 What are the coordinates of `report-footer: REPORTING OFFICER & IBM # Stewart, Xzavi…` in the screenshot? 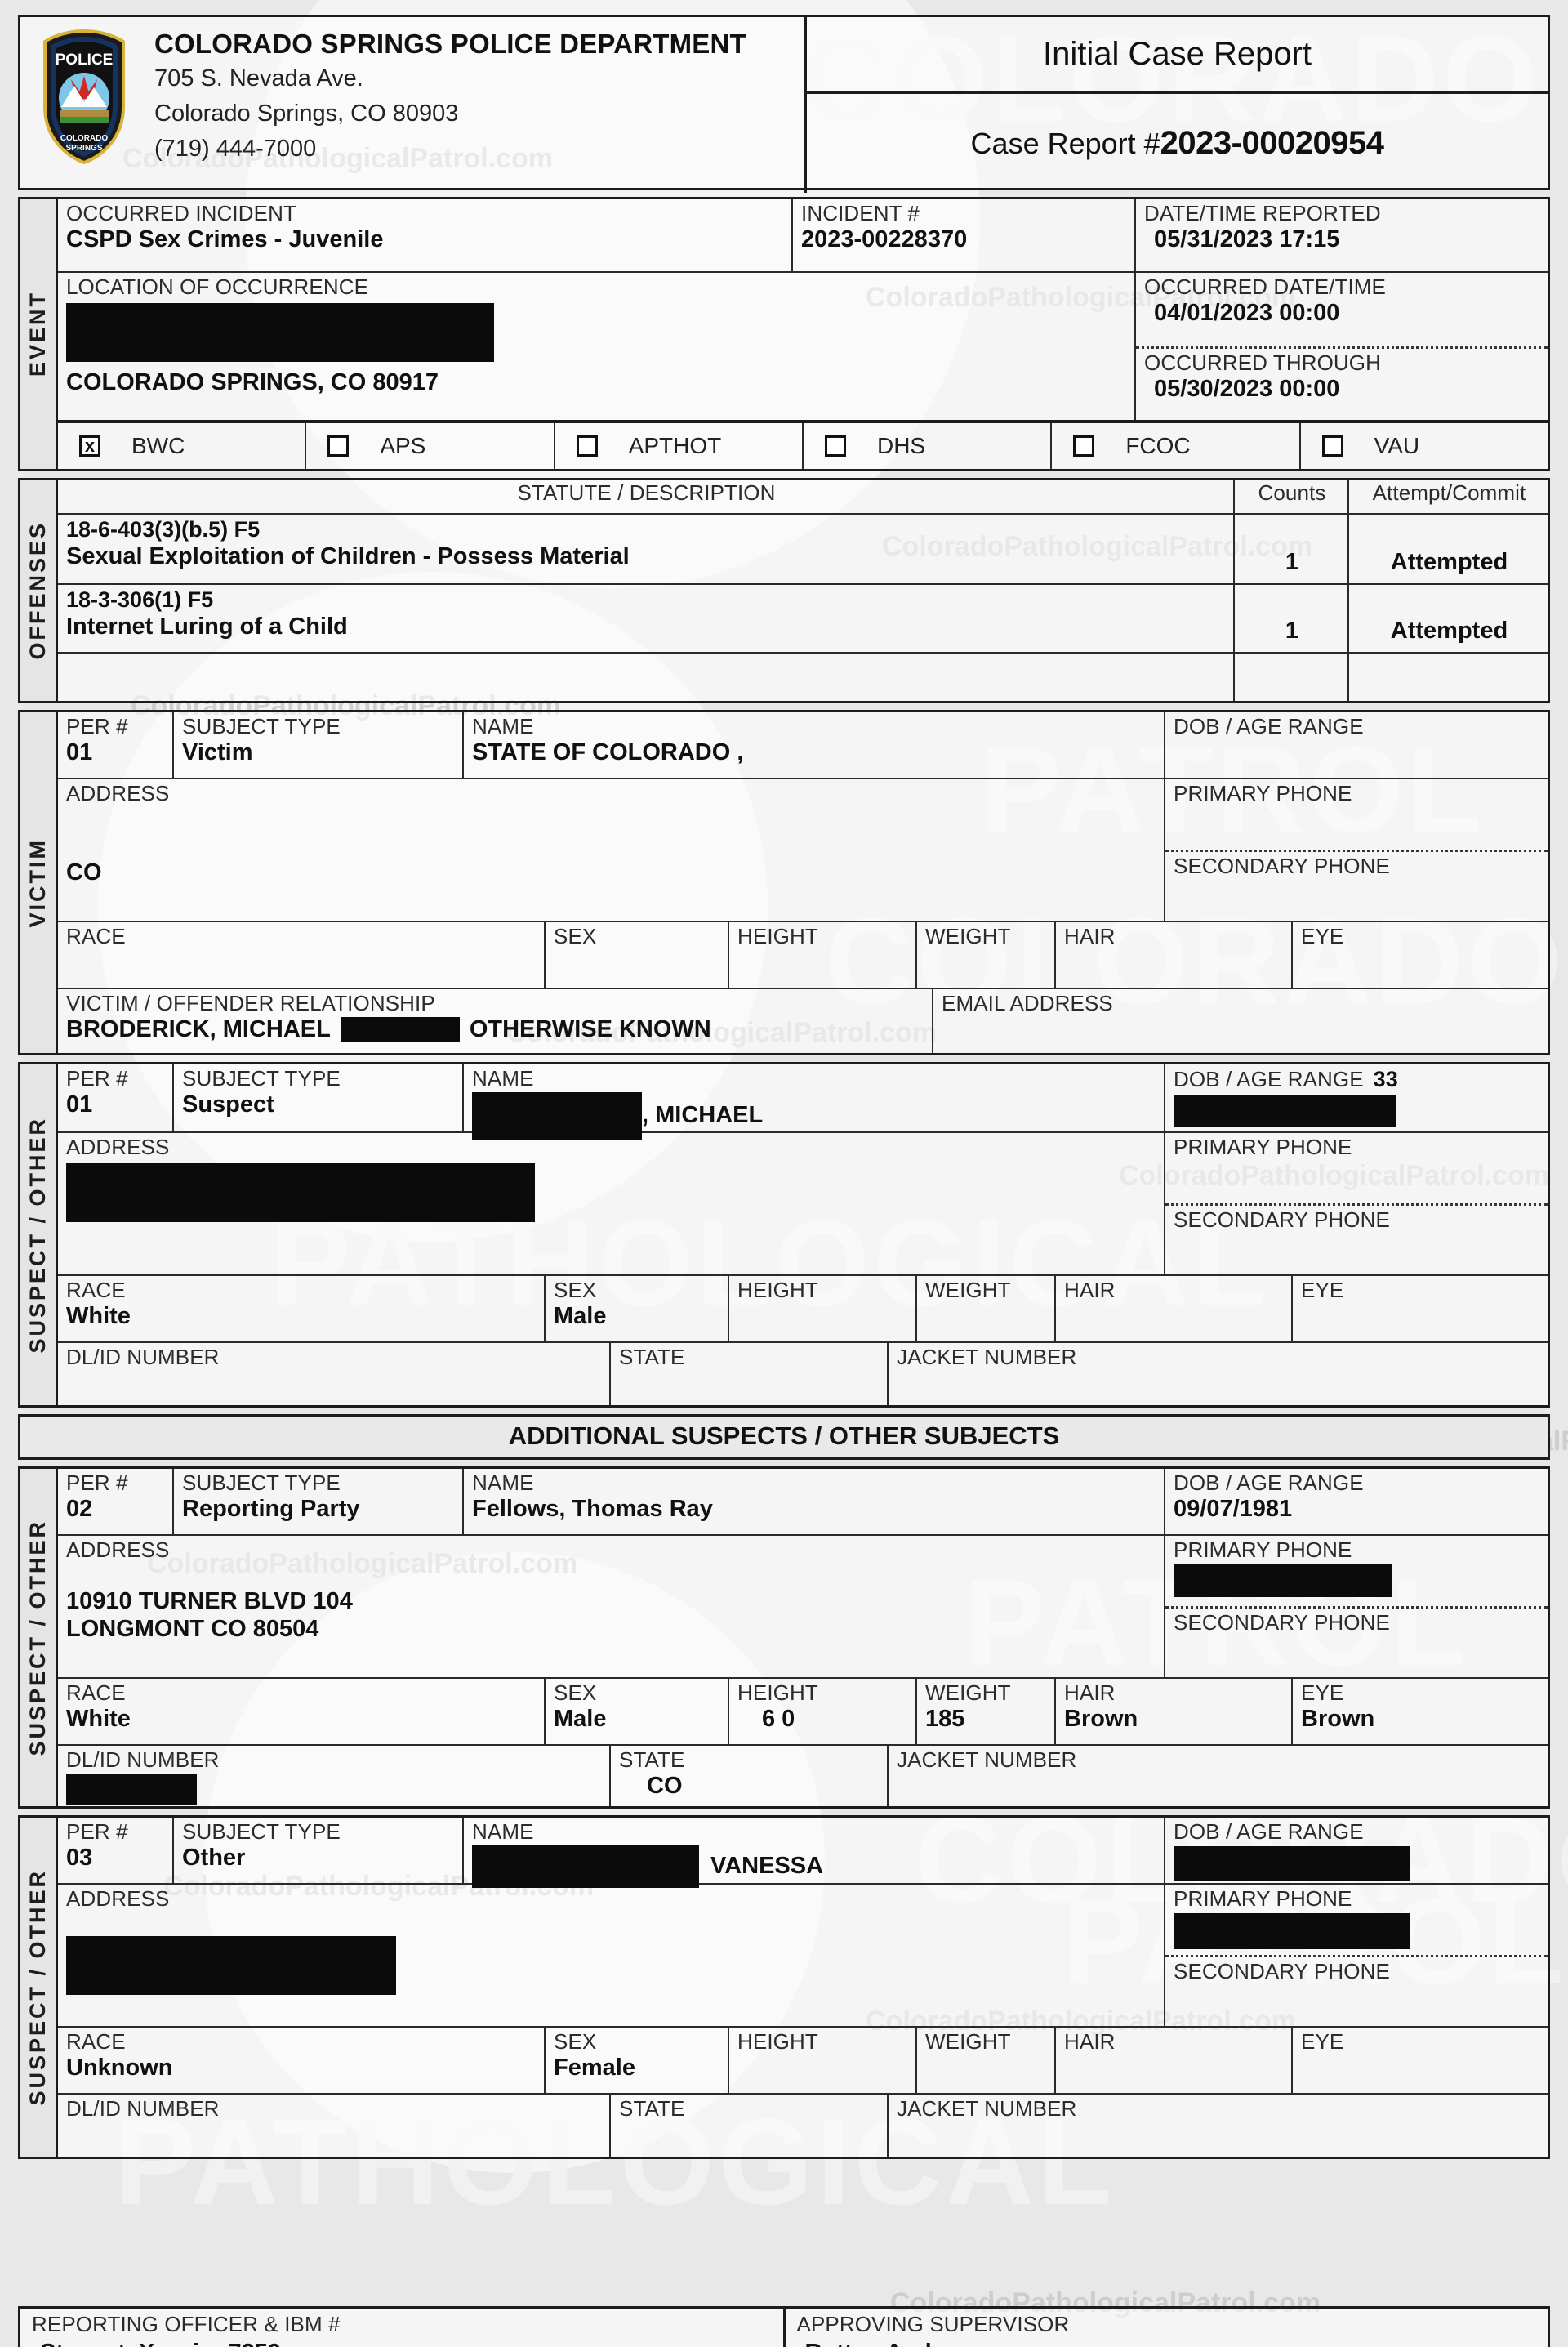 It's located at (784, 2326).